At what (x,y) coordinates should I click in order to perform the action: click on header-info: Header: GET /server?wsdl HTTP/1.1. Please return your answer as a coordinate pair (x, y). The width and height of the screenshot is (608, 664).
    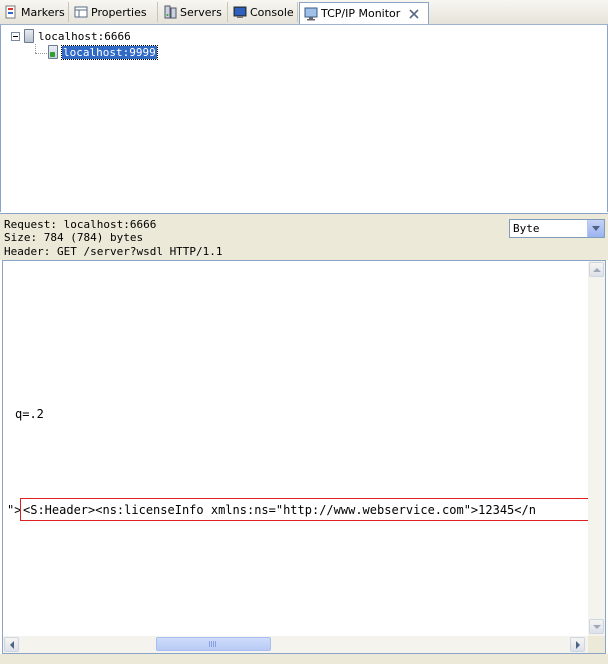
    Looking at the image, I should click on (113, 251).